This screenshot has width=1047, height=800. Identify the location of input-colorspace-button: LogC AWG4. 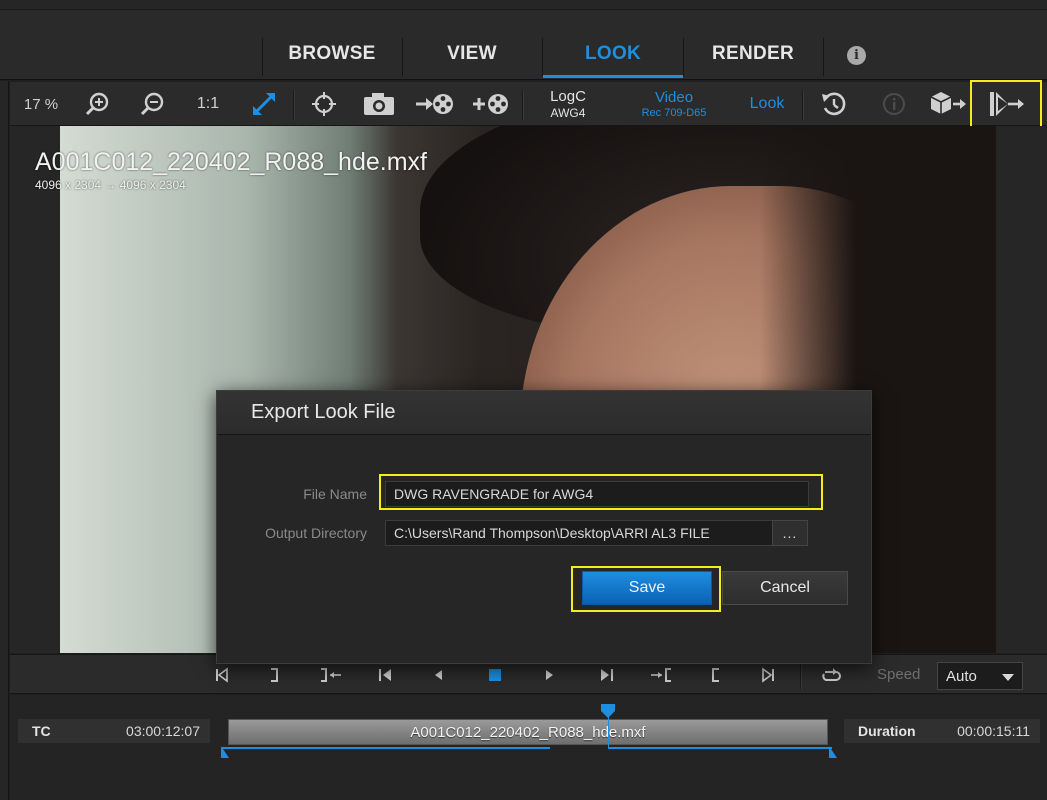
(568, 104).